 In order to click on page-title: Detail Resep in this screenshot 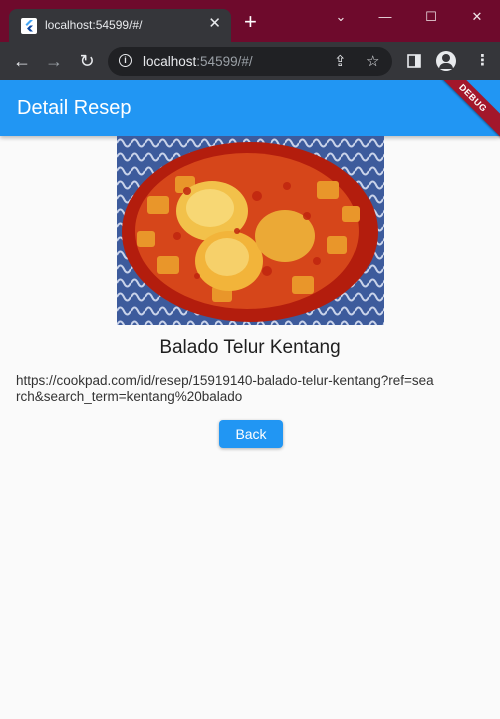, I will do `click(74, 108)`.